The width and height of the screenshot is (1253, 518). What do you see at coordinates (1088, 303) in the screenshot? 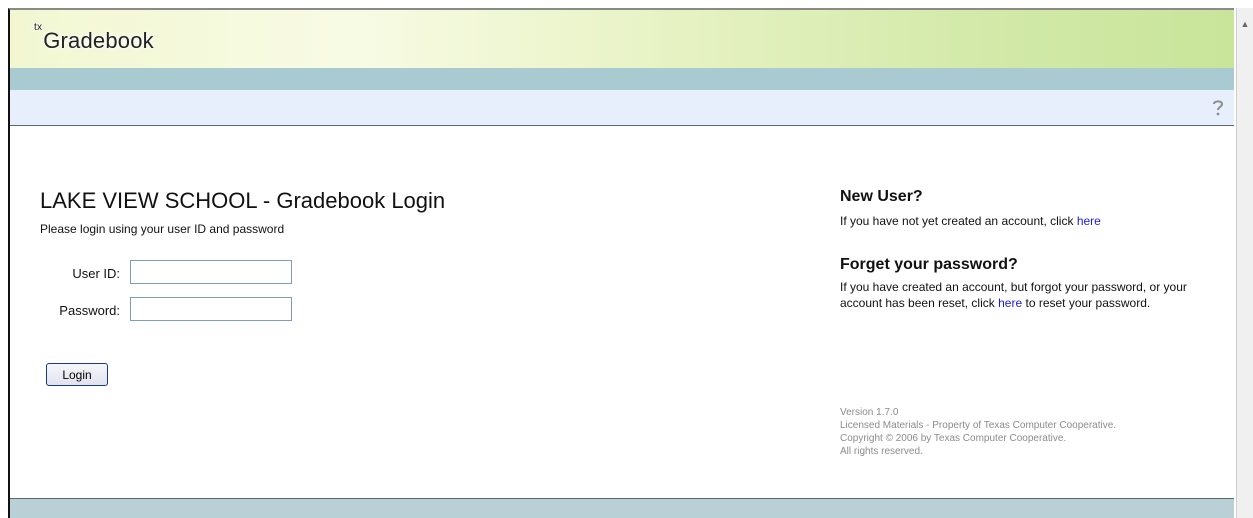
I see `forgot-password-suffix: to reset your password.` at bounding box center [1088, 303].